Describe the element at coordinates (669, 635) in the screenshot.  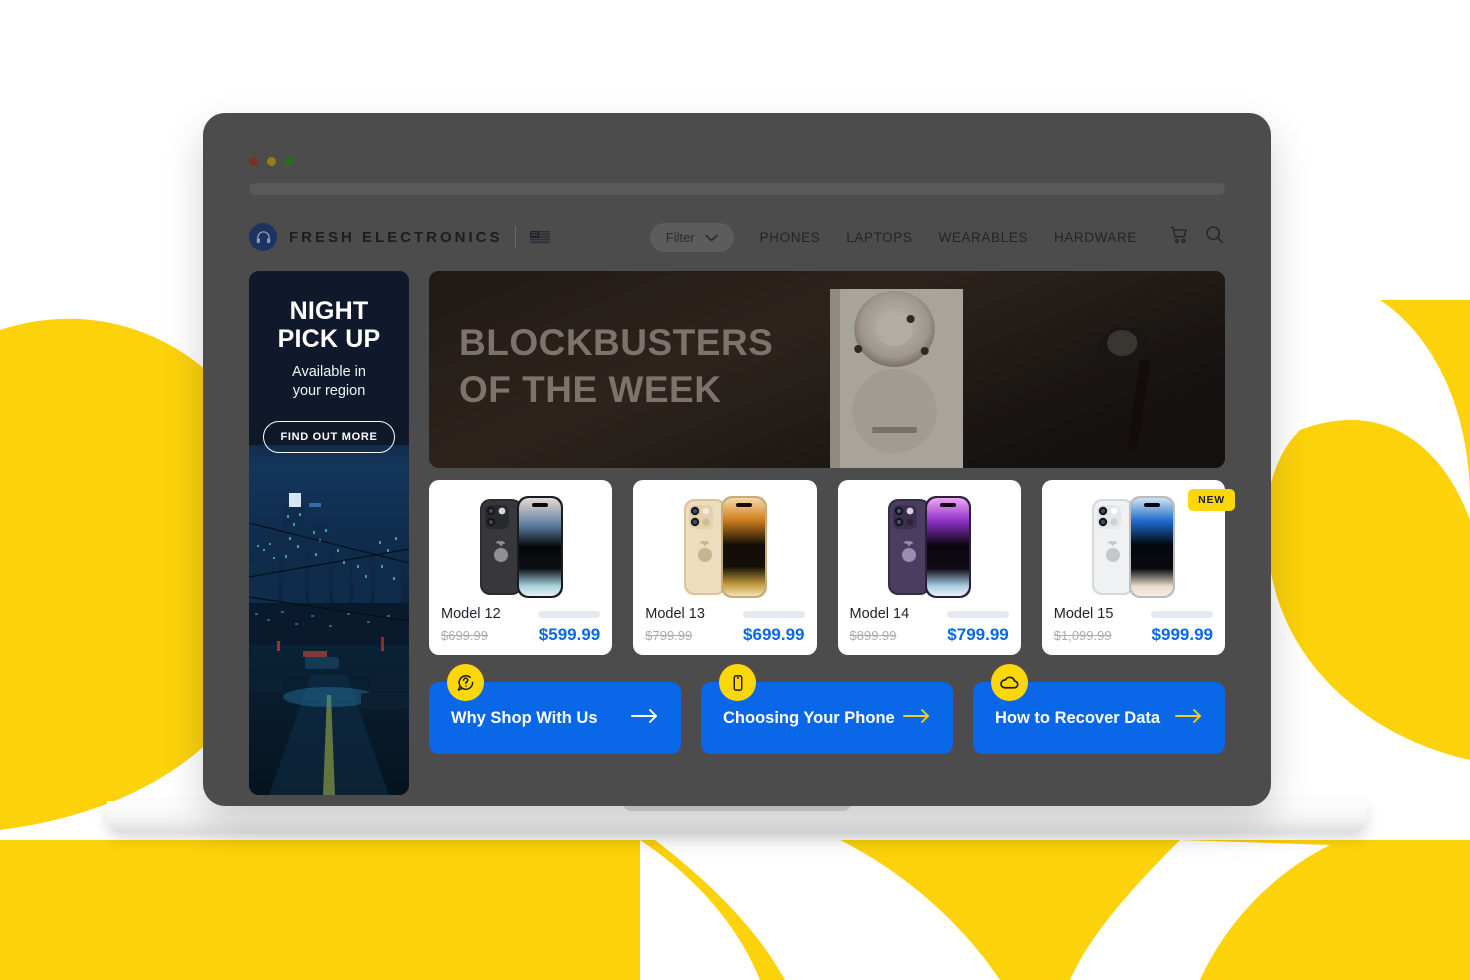
I see `product-old-price: $799.99` at that location.